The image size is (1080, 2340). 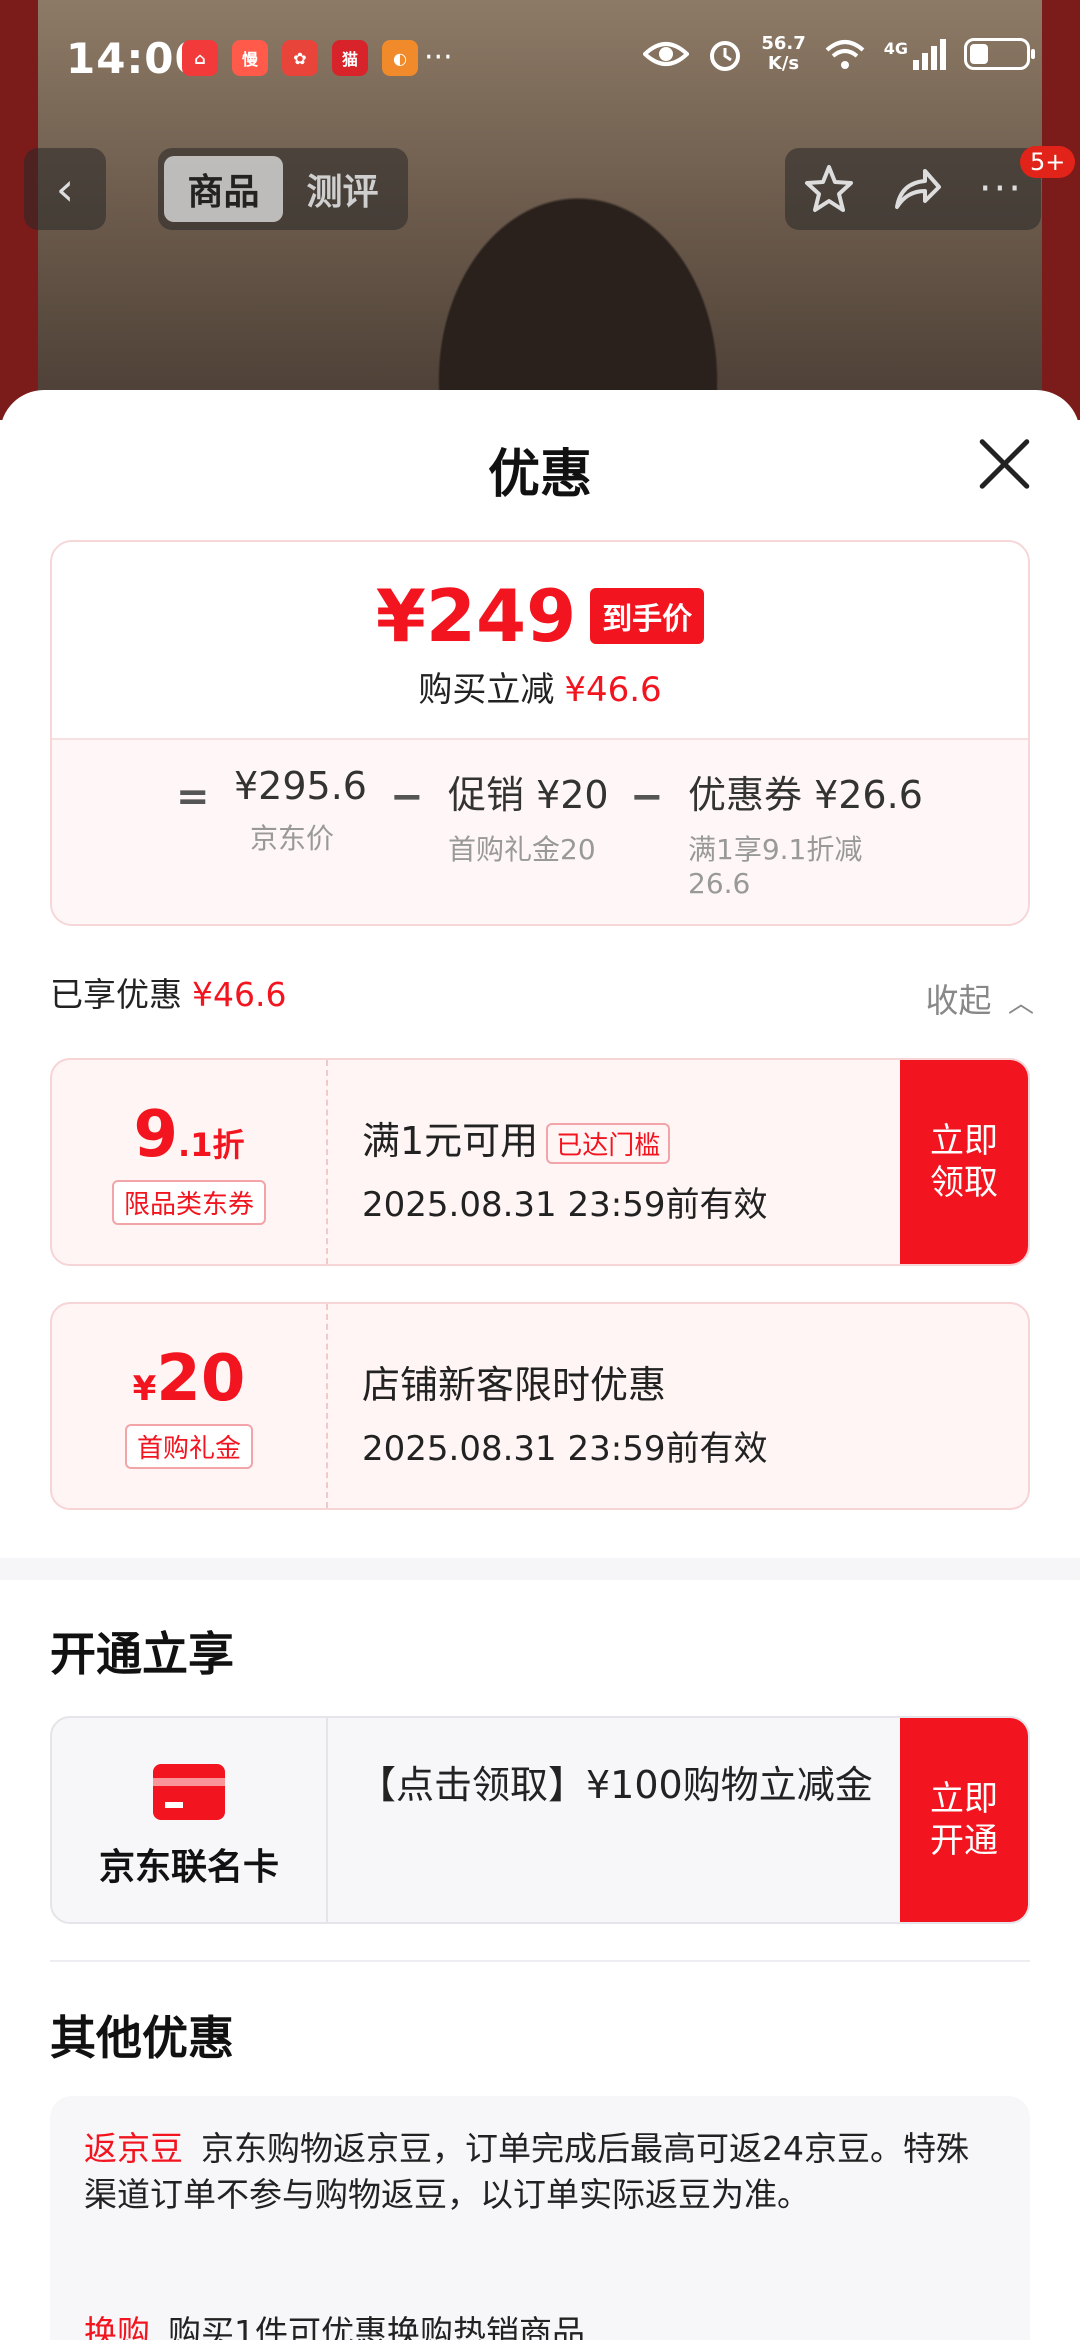 What do you see at coordinates (540, 1569) in the screenshot?
I see `section-divider` at bounding box center [540, 1569].